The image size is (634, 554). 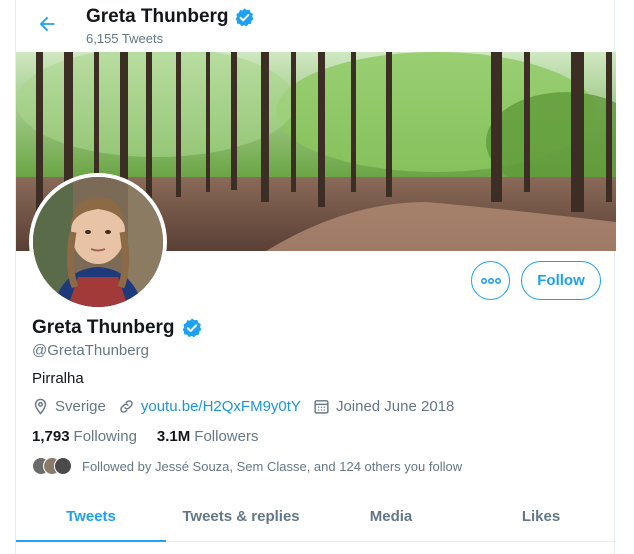 I want to click on followers-stat: 3.1M Followers, so click(x=208, y=436).